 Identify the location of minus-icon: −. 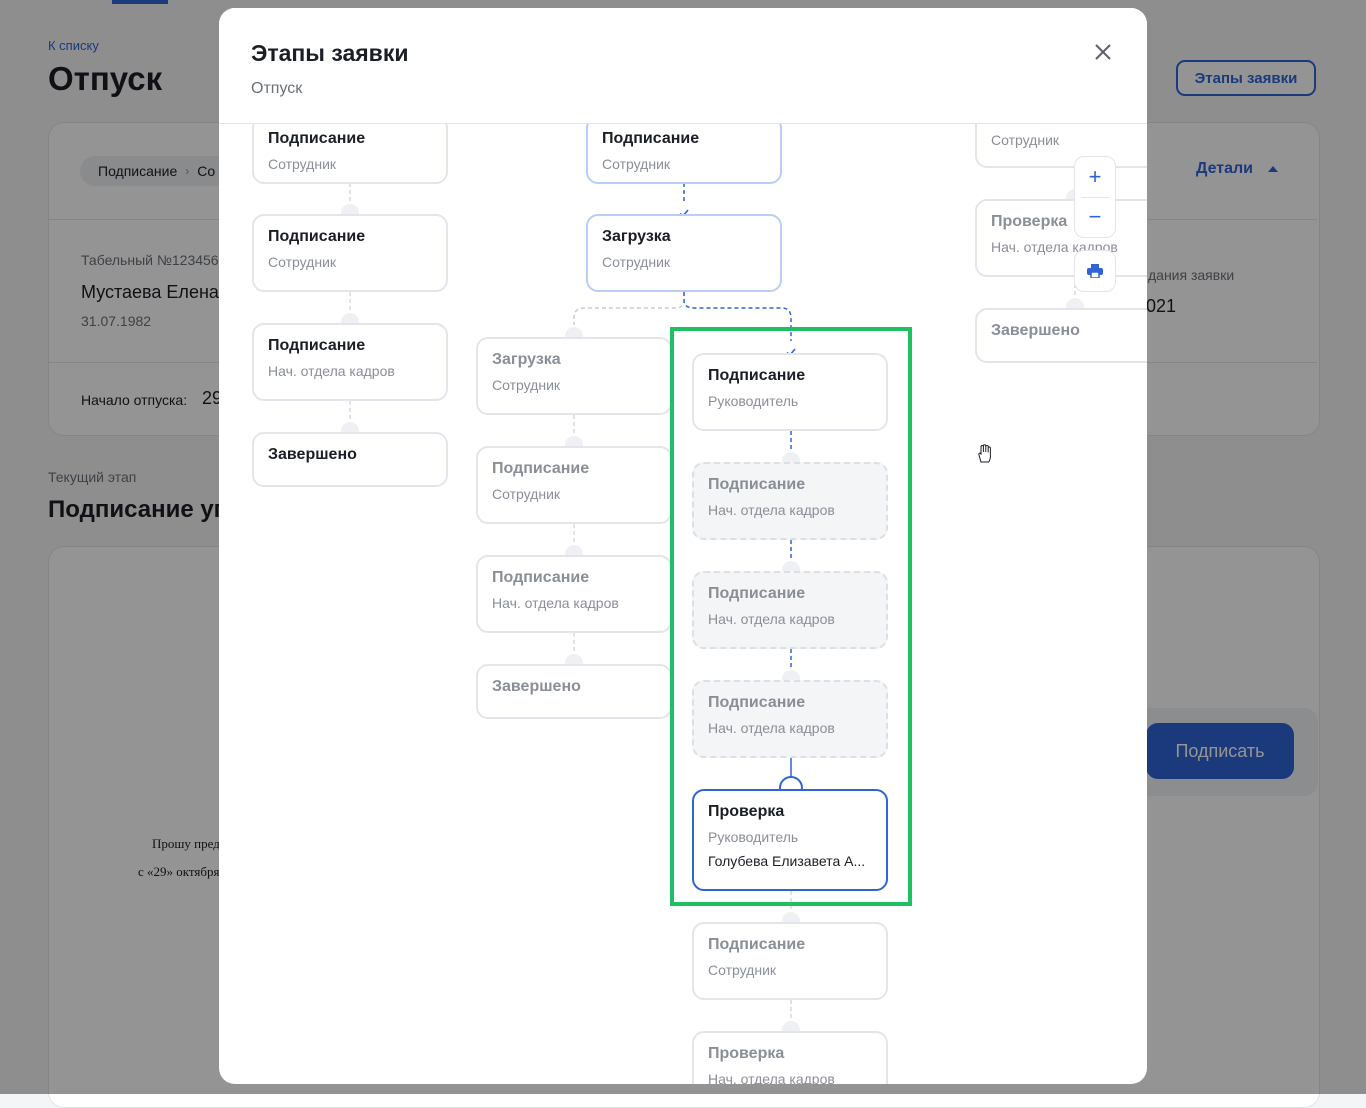
(1095, 216).